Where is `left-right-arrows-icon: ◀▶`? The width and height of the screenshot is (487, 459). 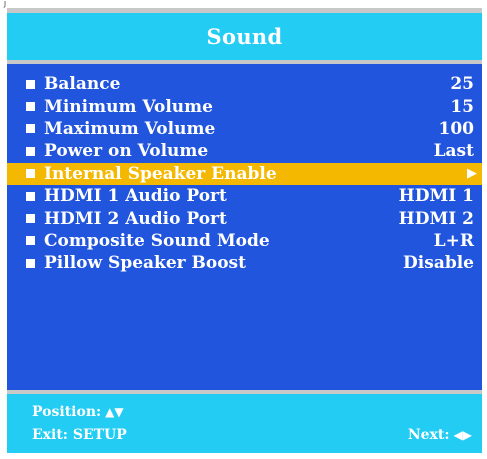 left-right-arrows-icon: ◀▶ is located at coordinates (462, 435).